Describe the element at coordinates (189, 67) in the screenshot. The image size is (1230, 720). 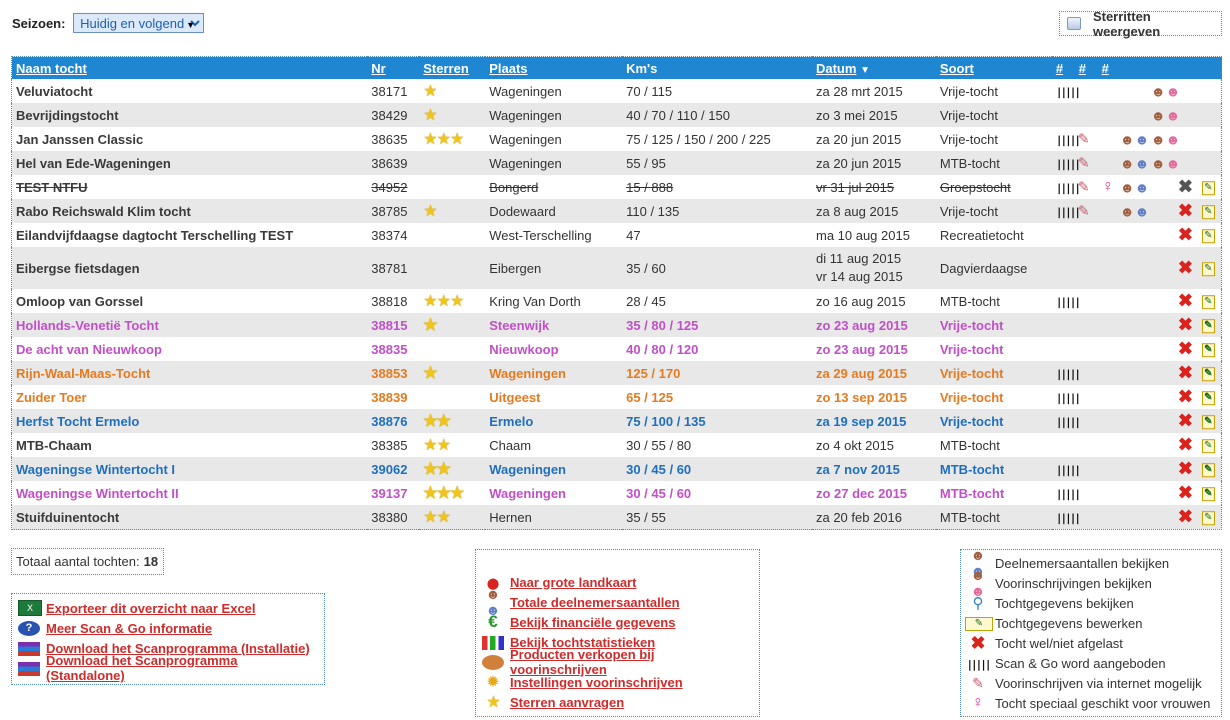
I see `header-naam: Naam tocht` at that location.